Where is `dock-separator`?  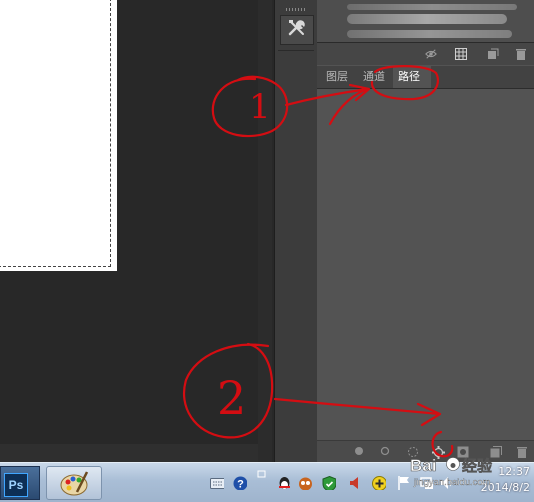
dock-separator is located at coordinates (296, 50).